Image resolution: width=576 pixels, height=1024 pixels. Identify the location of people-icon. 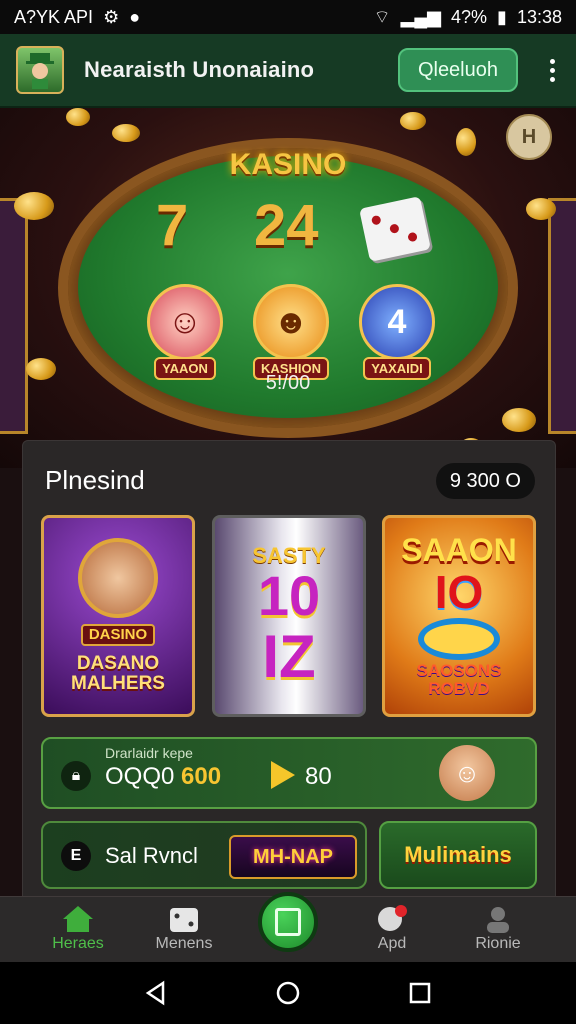
(498, 919).